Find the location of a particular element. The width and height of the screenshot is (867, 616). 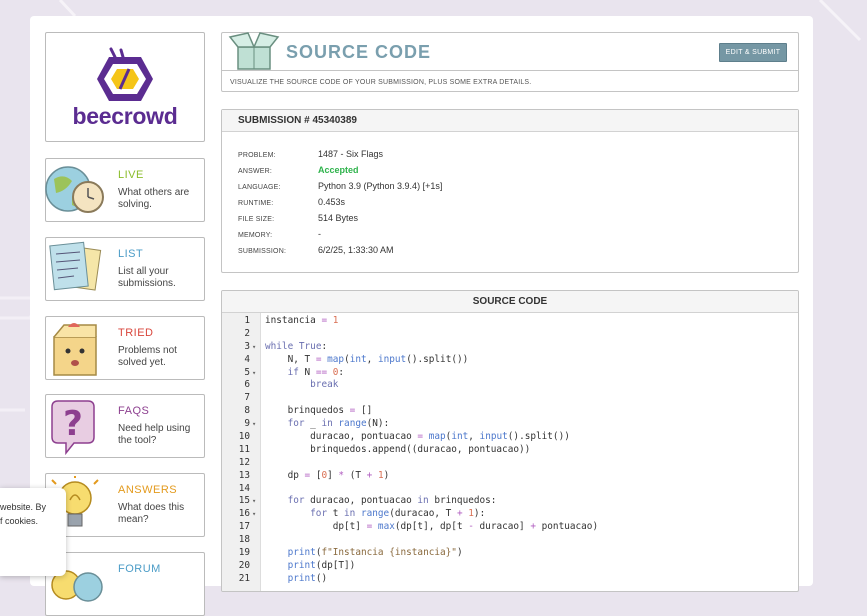

detail-label: PROBLEM: is located at coordinates (257, 155).